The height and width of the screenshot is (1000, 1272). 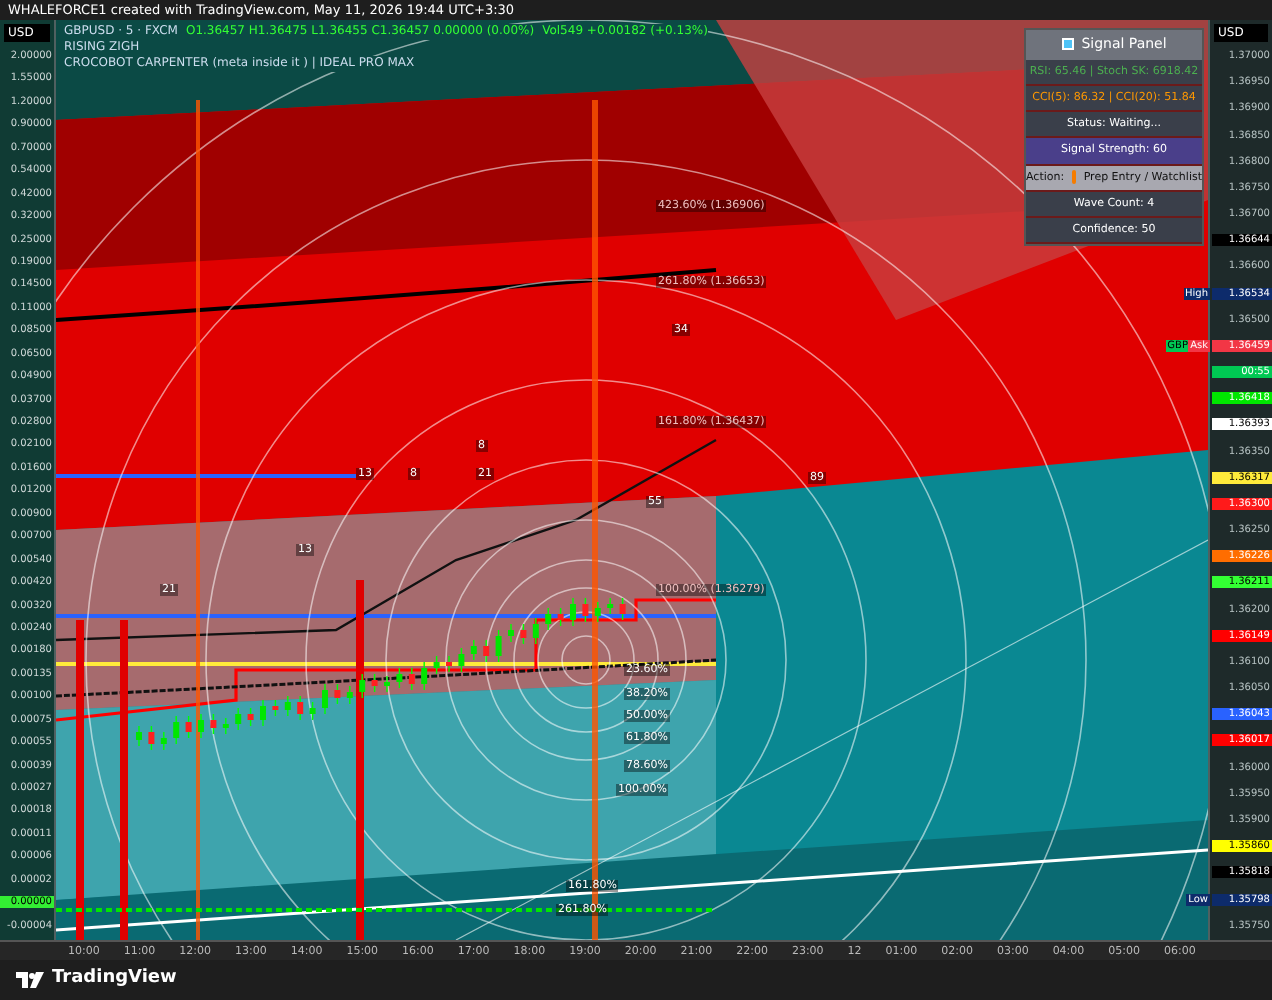 I want to click on panel-icon, so click(x=1067, y=44).